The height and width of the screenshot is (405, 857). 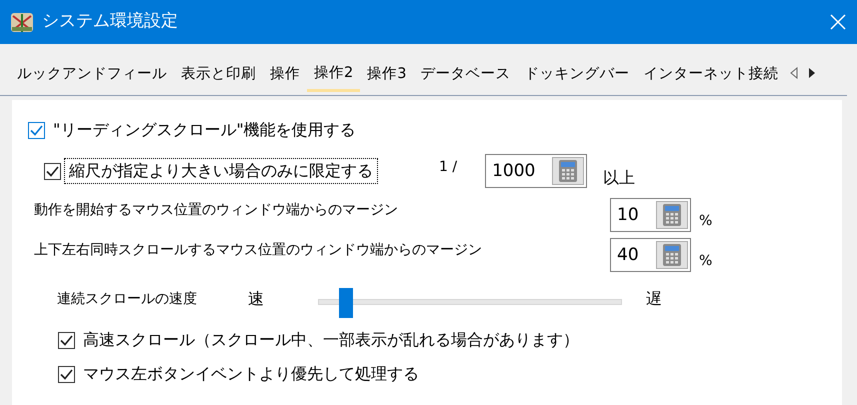 I want to click on tab: データベース, so click(x=465, y=75).